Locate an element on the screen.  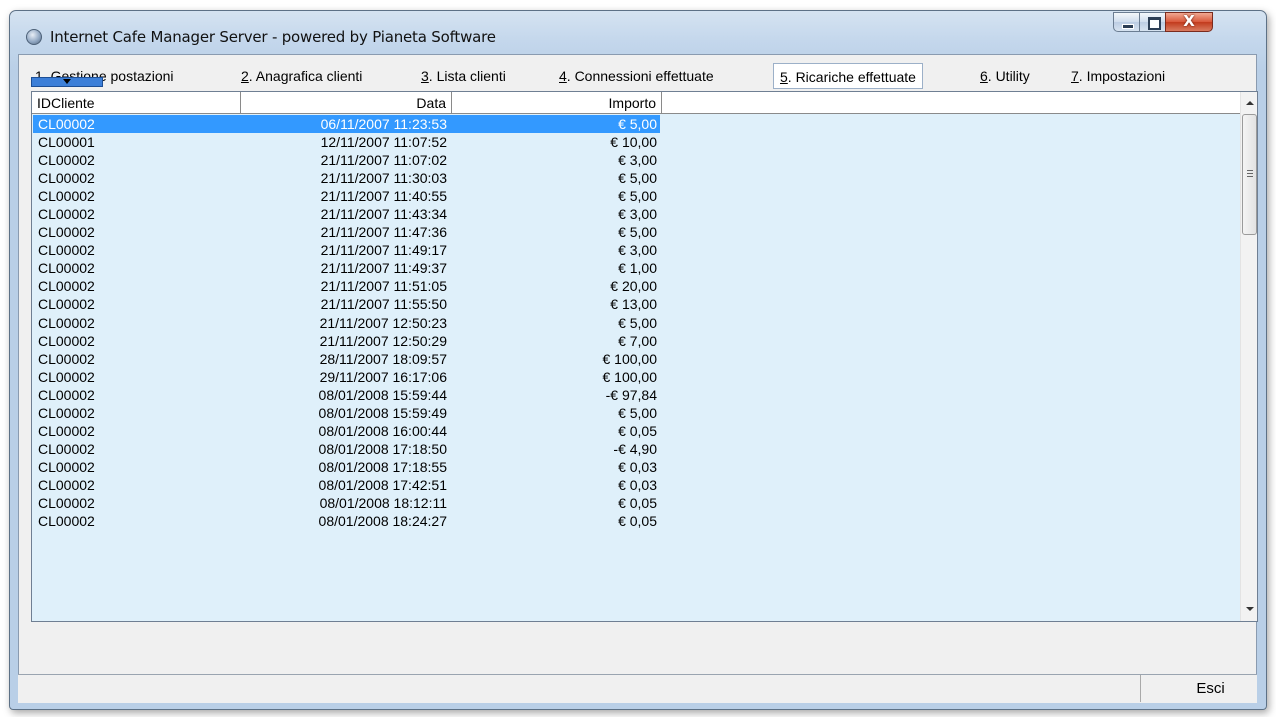
cell-importo: -€ 97,84 is located at coordinates (631, 394).